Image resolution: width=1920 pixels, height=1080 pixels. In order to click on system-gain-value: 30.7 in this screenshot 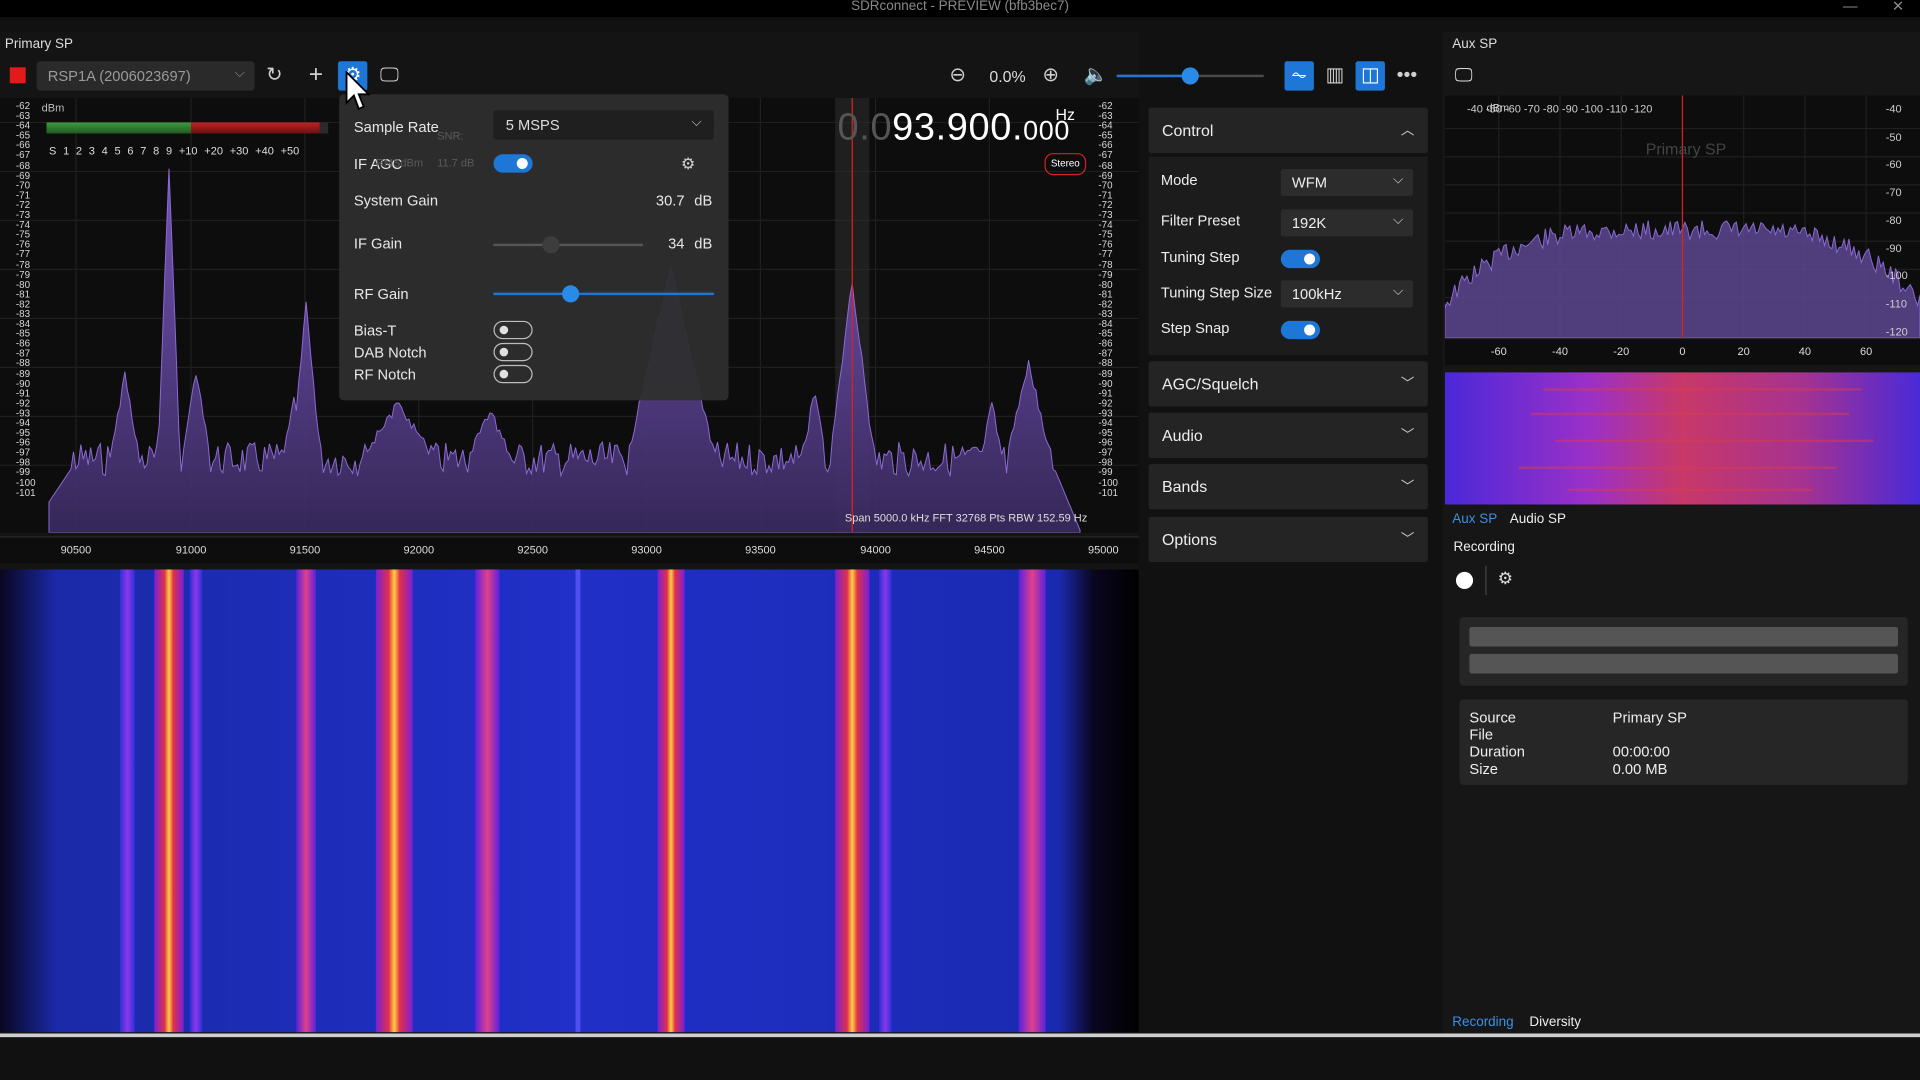, I will do `click(670, 201)`.